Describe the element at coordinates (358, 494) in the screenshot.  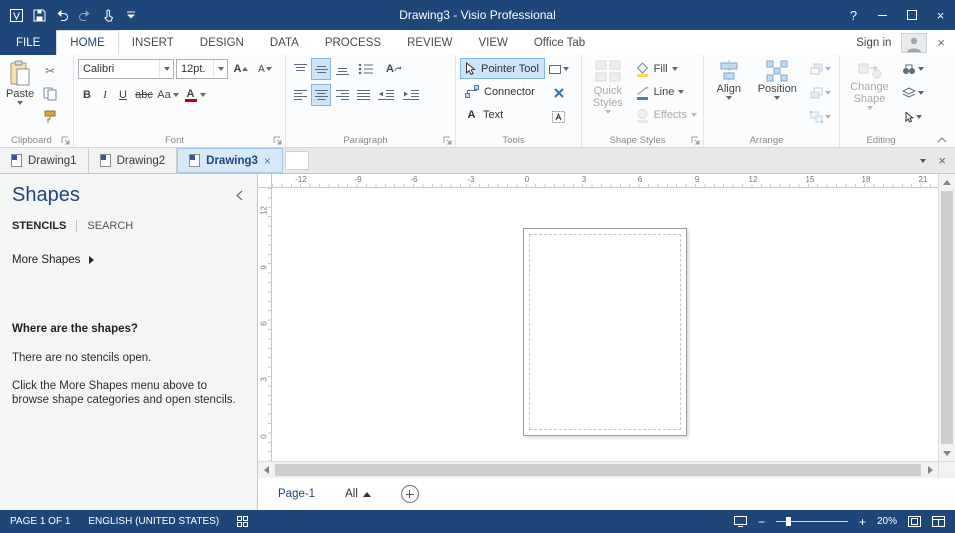
I see `all-pages-button: All` at that location.